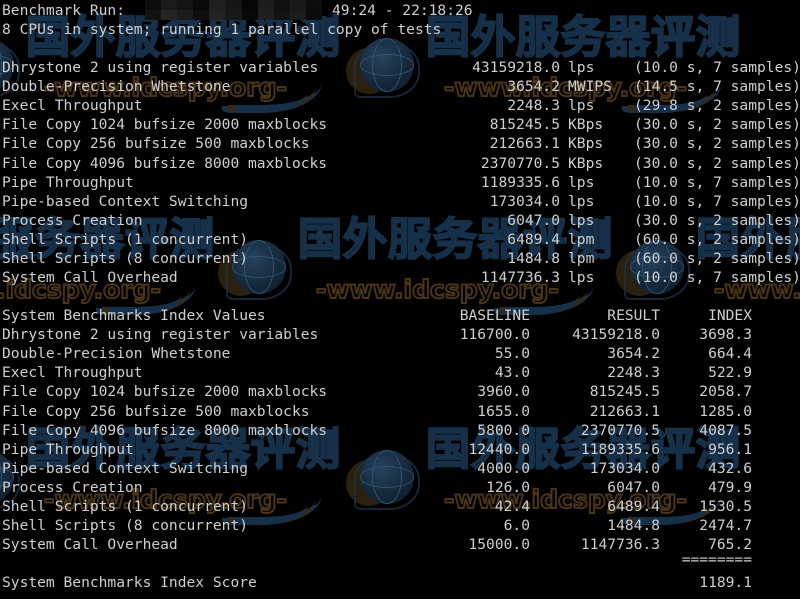 The width and height of the screenshot is (800, 599). Describe the element at coordinates (72, 220) in the screenshot. I see `run-result-name: Process Creation` at that location.